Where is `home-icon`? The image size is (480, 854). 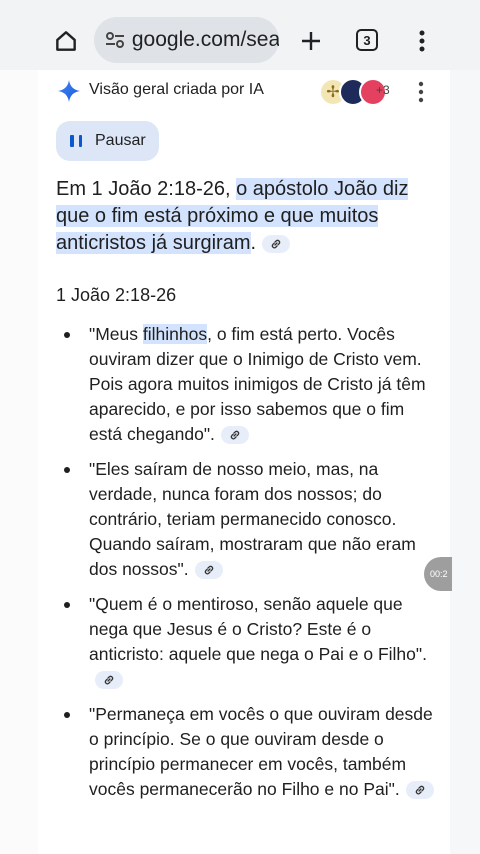 home-icon is located at coordinates (66, 41).